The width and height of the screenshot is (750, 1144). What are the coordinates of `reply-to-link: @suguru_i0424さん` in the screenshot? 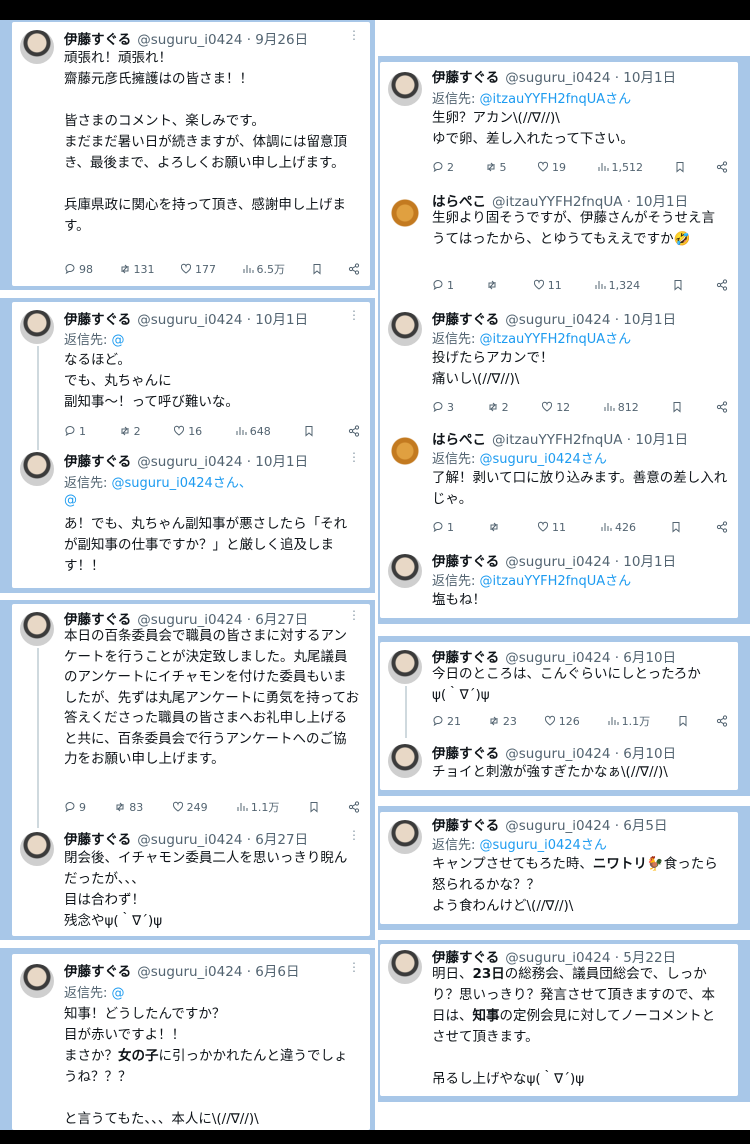 It's located at (543, 459).